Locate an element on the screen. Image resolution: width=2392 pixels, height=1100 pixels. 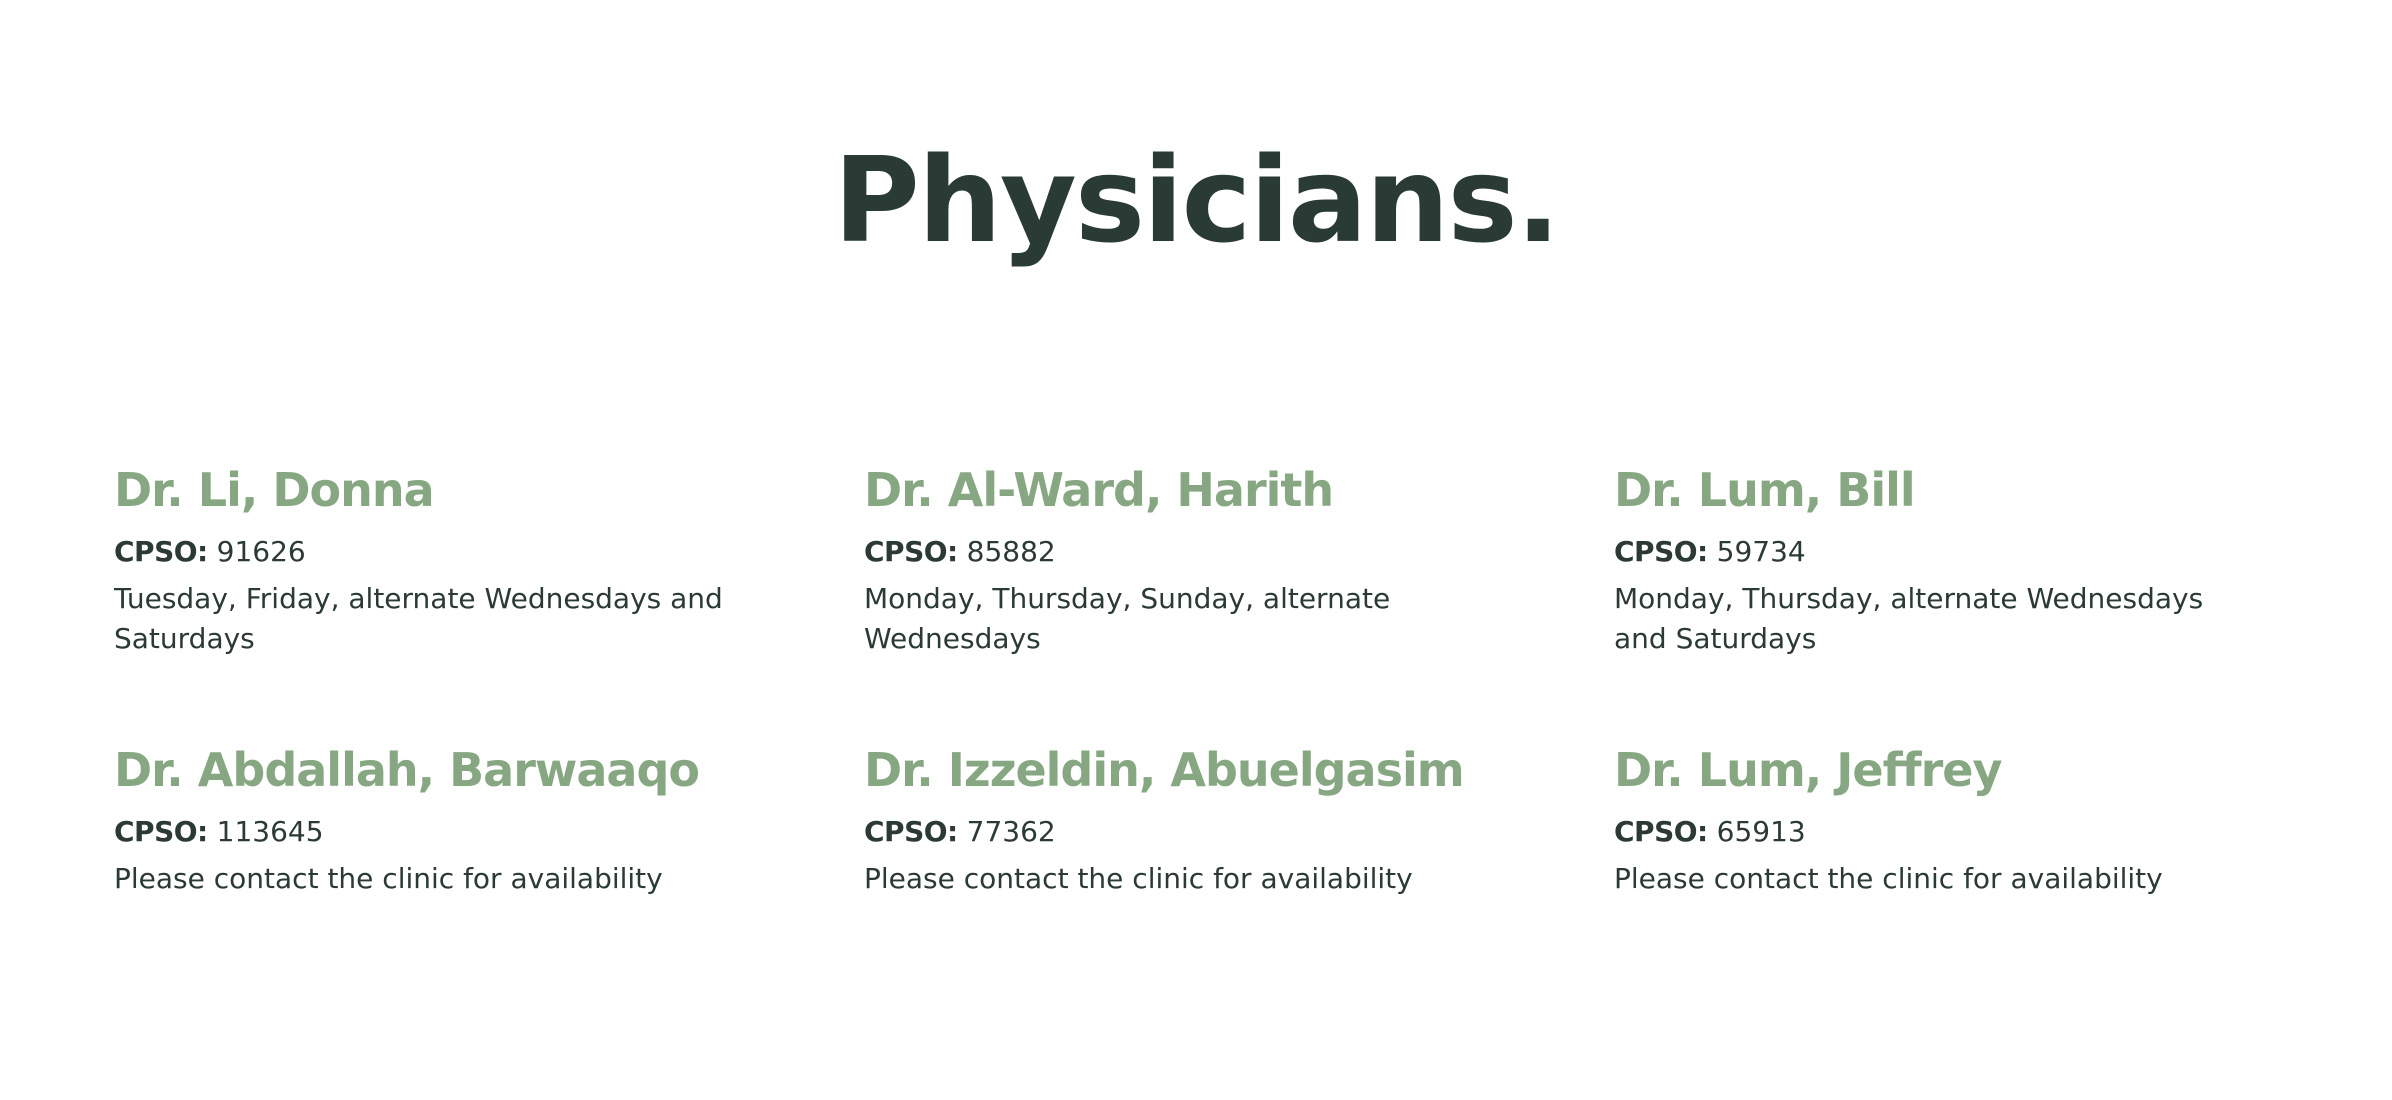
cpso-number: 77362 is located at coordinates (1011, 831).